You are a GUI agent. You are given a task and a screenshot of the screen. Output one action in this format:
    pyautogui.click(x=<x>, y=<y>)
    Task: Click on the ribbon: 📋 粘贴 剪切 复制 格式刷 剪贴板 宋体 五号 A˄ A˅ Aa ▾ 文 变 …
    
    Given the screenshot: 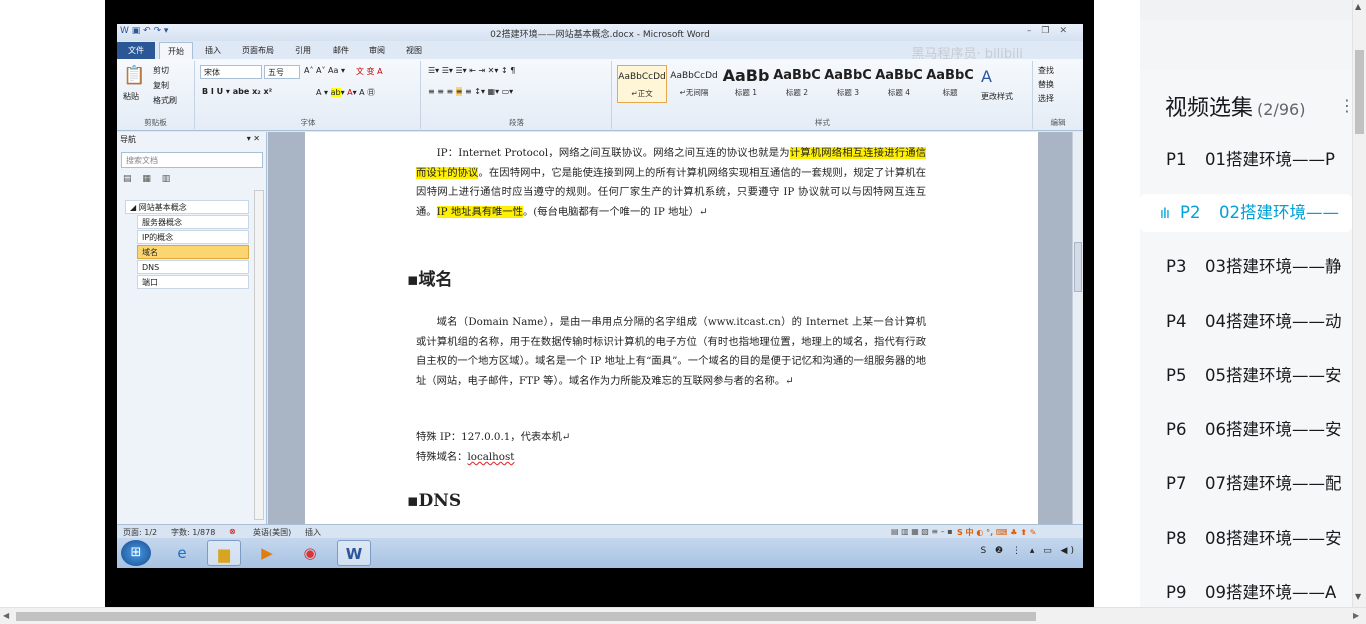 What is the action you would take?
    pyautogui.click(x=600, y=95)
    